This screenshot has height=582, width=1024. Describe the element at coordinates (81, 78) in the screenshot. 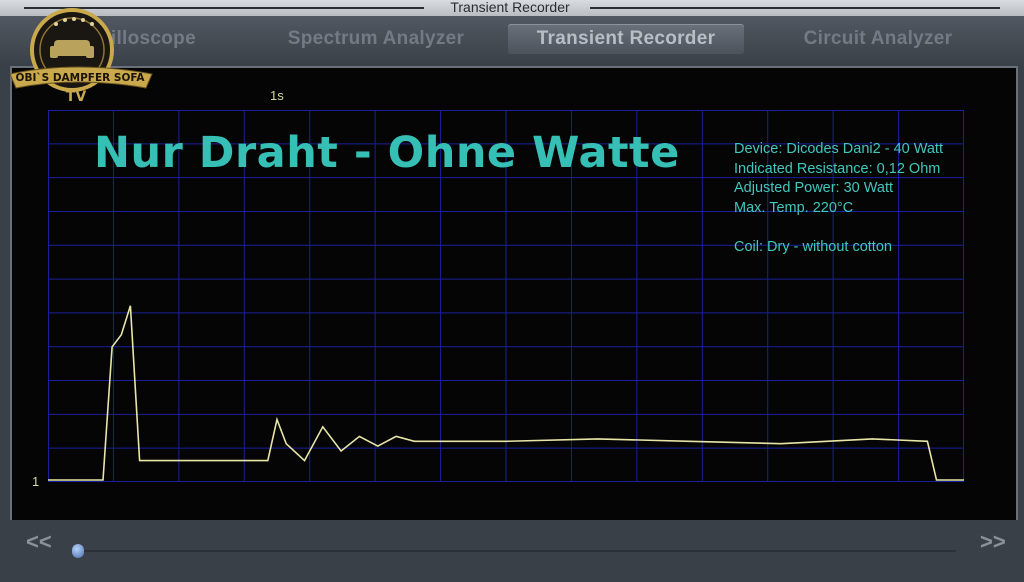

I see `logo-text: OBI`S DAMPFER SOFA` at that location.